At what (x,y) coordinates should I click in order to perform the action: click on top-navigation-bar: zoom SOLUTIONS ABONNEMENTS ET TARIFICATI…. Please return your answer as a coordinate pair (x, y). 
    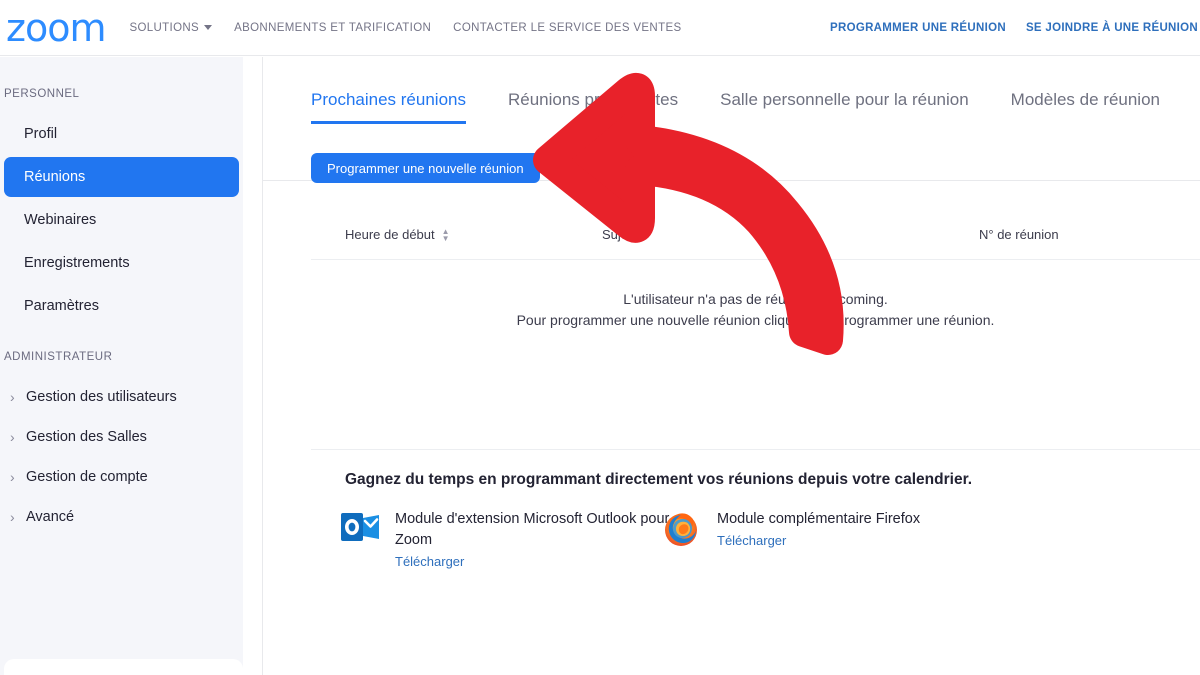
    Looking at the image, I should click on (600, 28).